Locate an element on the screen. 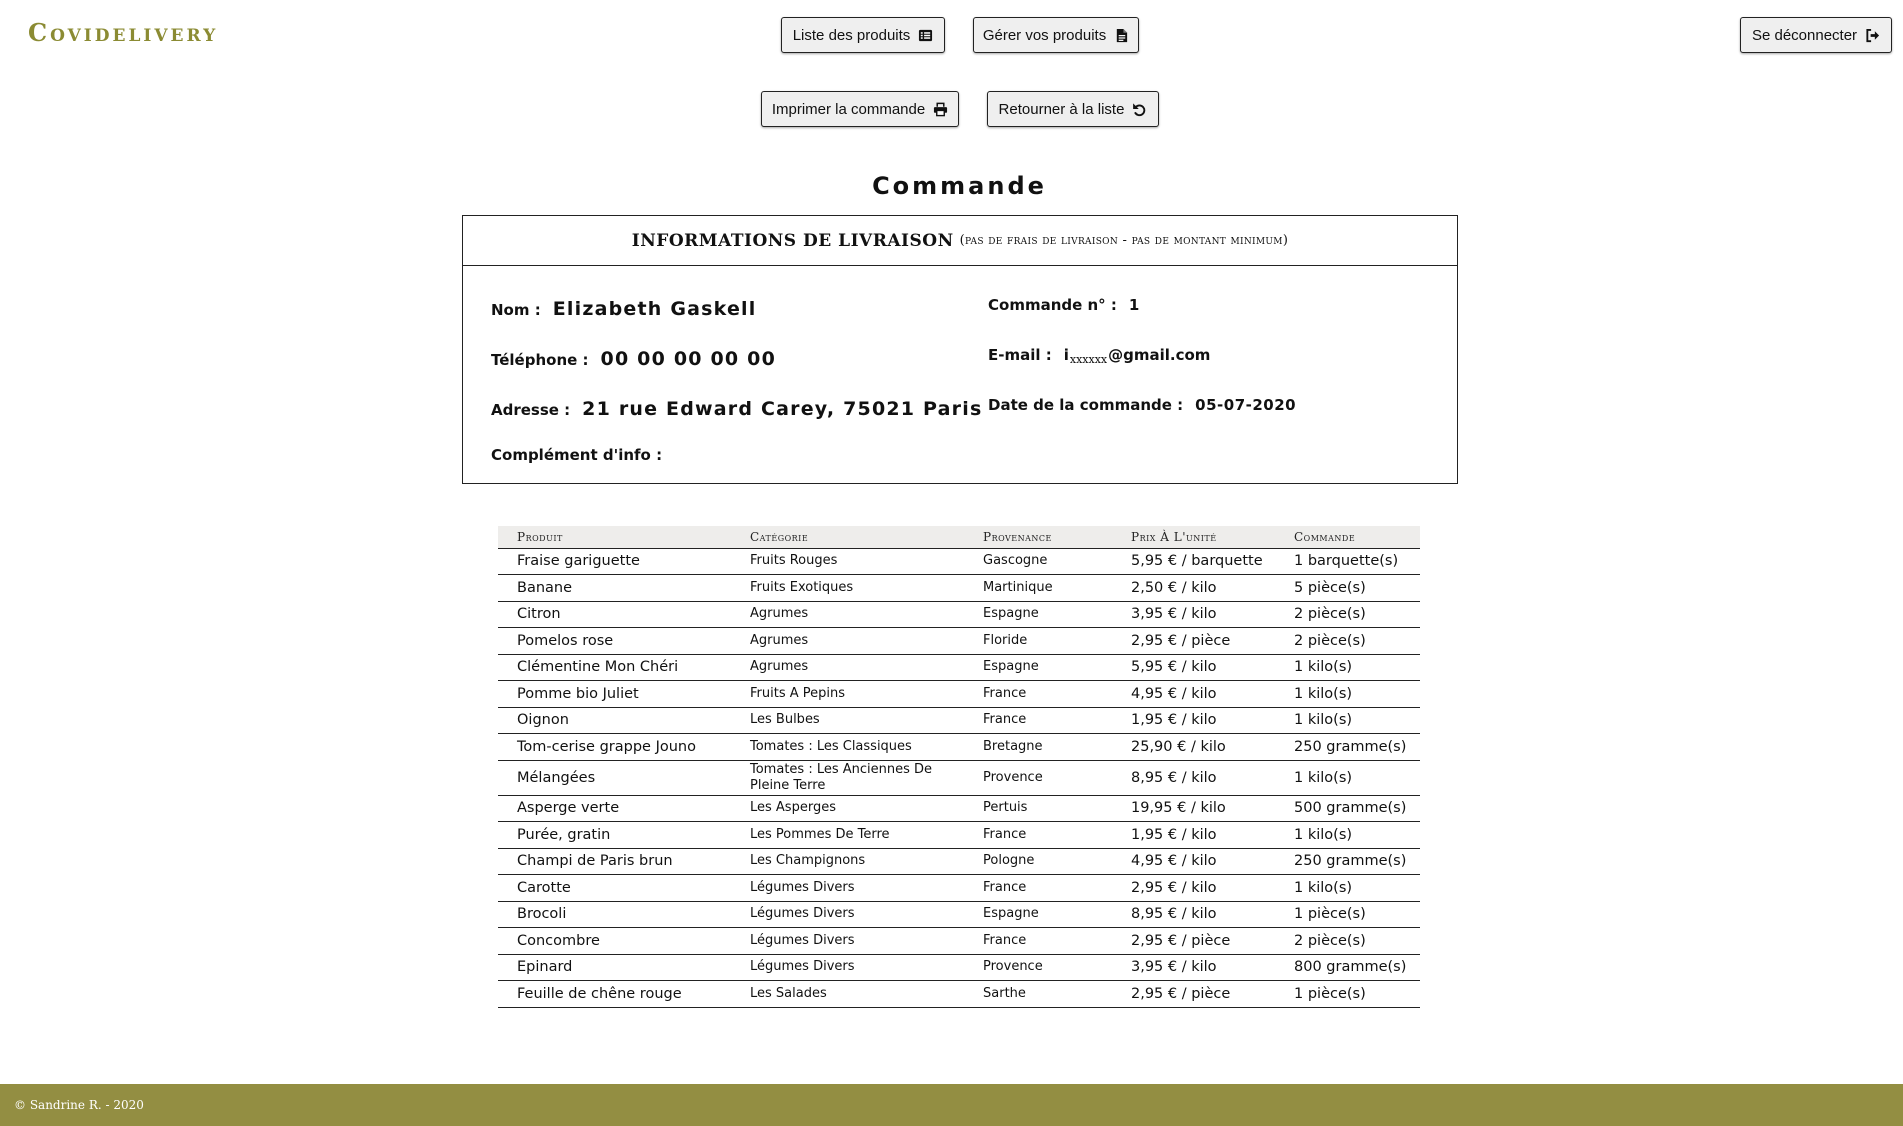 This screenshot has width=1903, height=1126. manage-products-button: Gérer vos produits is located at coordinates (1056, 35).